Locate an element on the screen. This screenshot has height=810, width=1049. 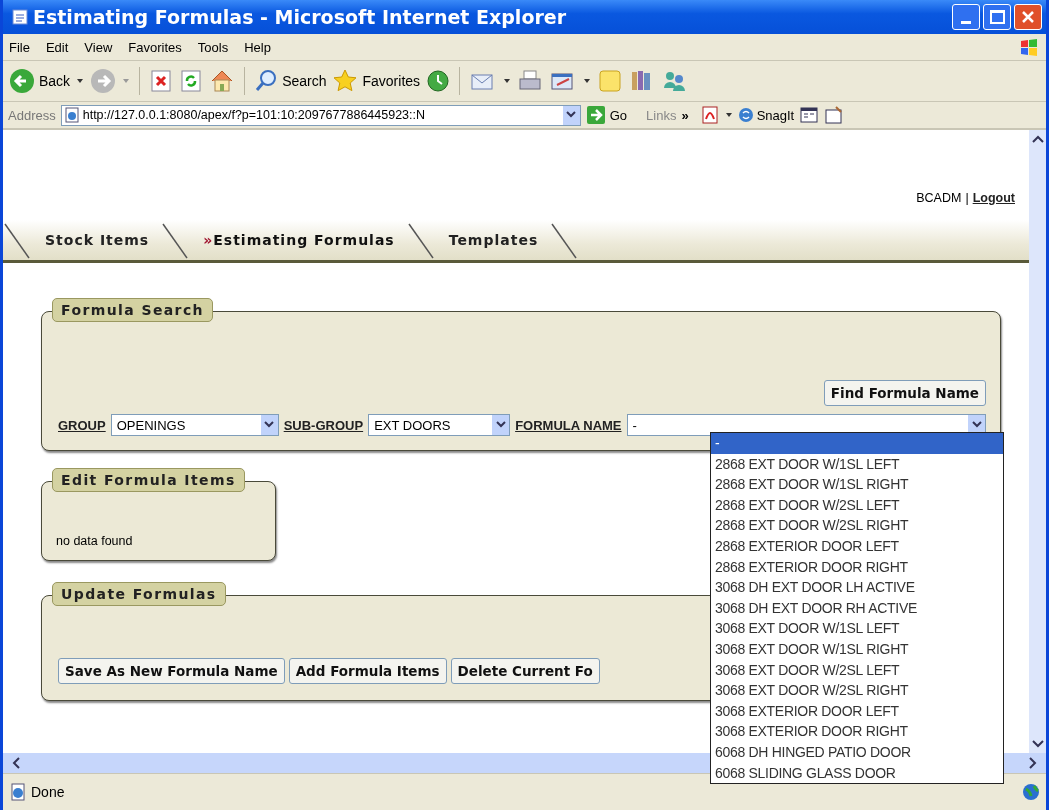
dropdown-option: 3068 EXT DOOR W/1SL RIGHT is located at coordinates (857, 649).